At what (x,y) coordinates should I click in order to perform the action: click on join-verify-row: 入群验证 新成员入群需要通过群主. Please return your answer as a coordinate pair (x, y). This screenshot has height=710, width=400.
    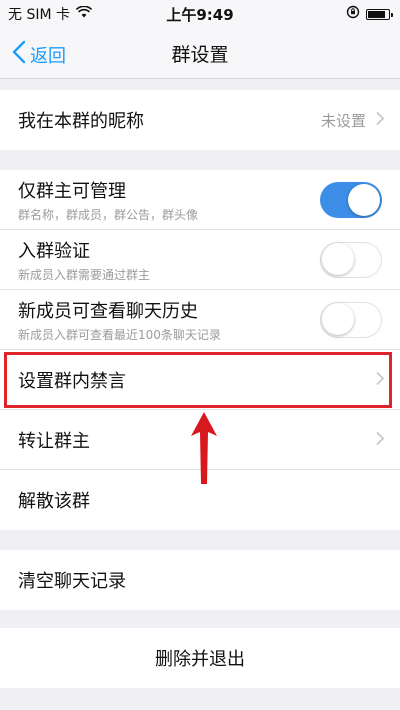
    Looking at the image, I should click on (200, 260).